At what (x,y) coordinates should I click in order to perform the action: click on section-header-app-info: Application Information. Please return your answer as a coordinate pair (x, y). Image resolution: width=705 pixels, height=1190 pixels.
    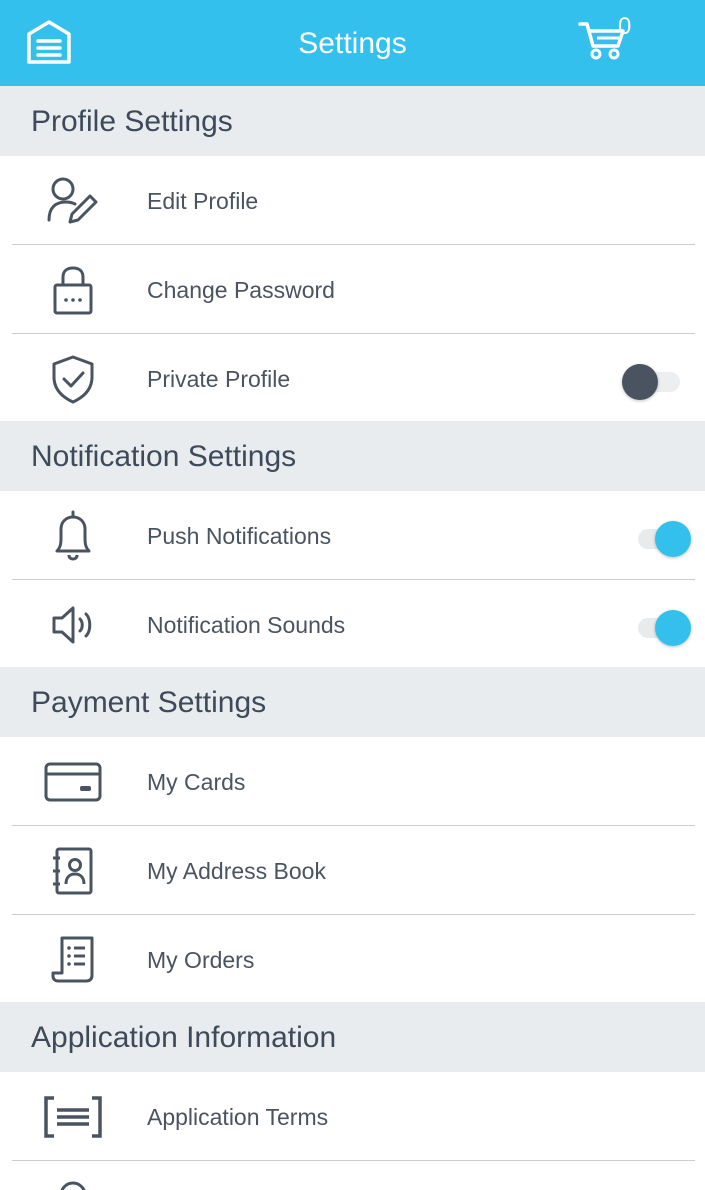
    Looking at the image, I should click on (352, 1037).